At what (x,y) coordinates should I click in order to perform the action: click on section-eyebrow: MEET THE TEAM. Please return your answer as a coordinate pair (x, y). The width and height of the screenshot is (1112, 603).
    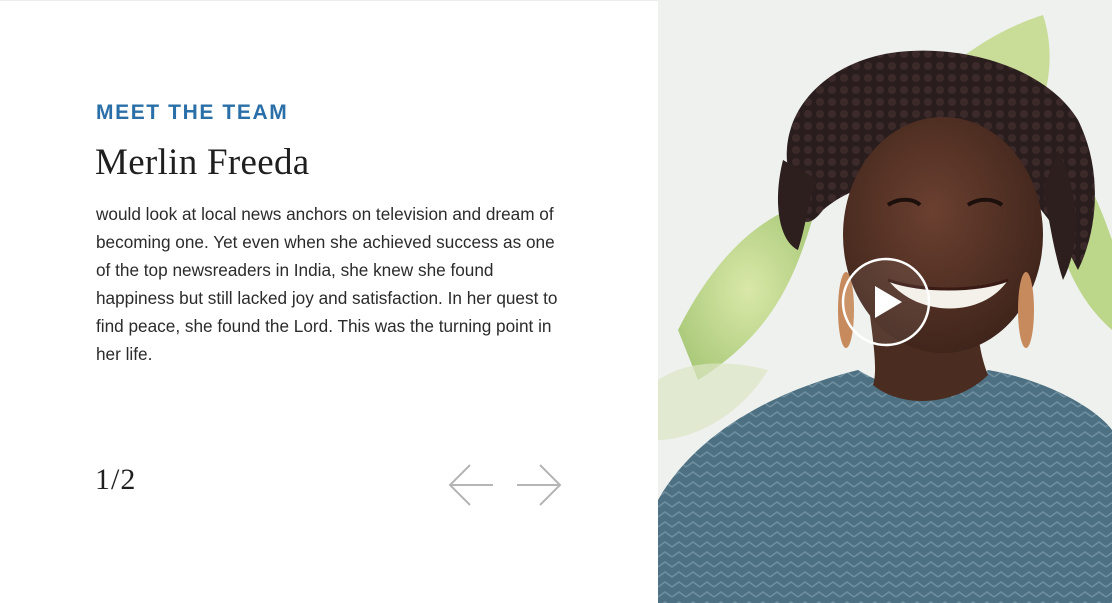
    Looking at the image, I should click on (192, 112).